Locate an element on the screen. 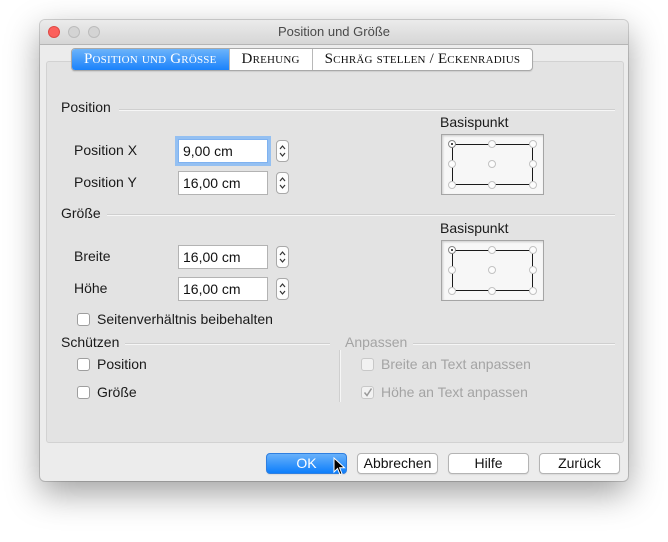  position-y-label: Position Y is located at coordinates (105, 182).